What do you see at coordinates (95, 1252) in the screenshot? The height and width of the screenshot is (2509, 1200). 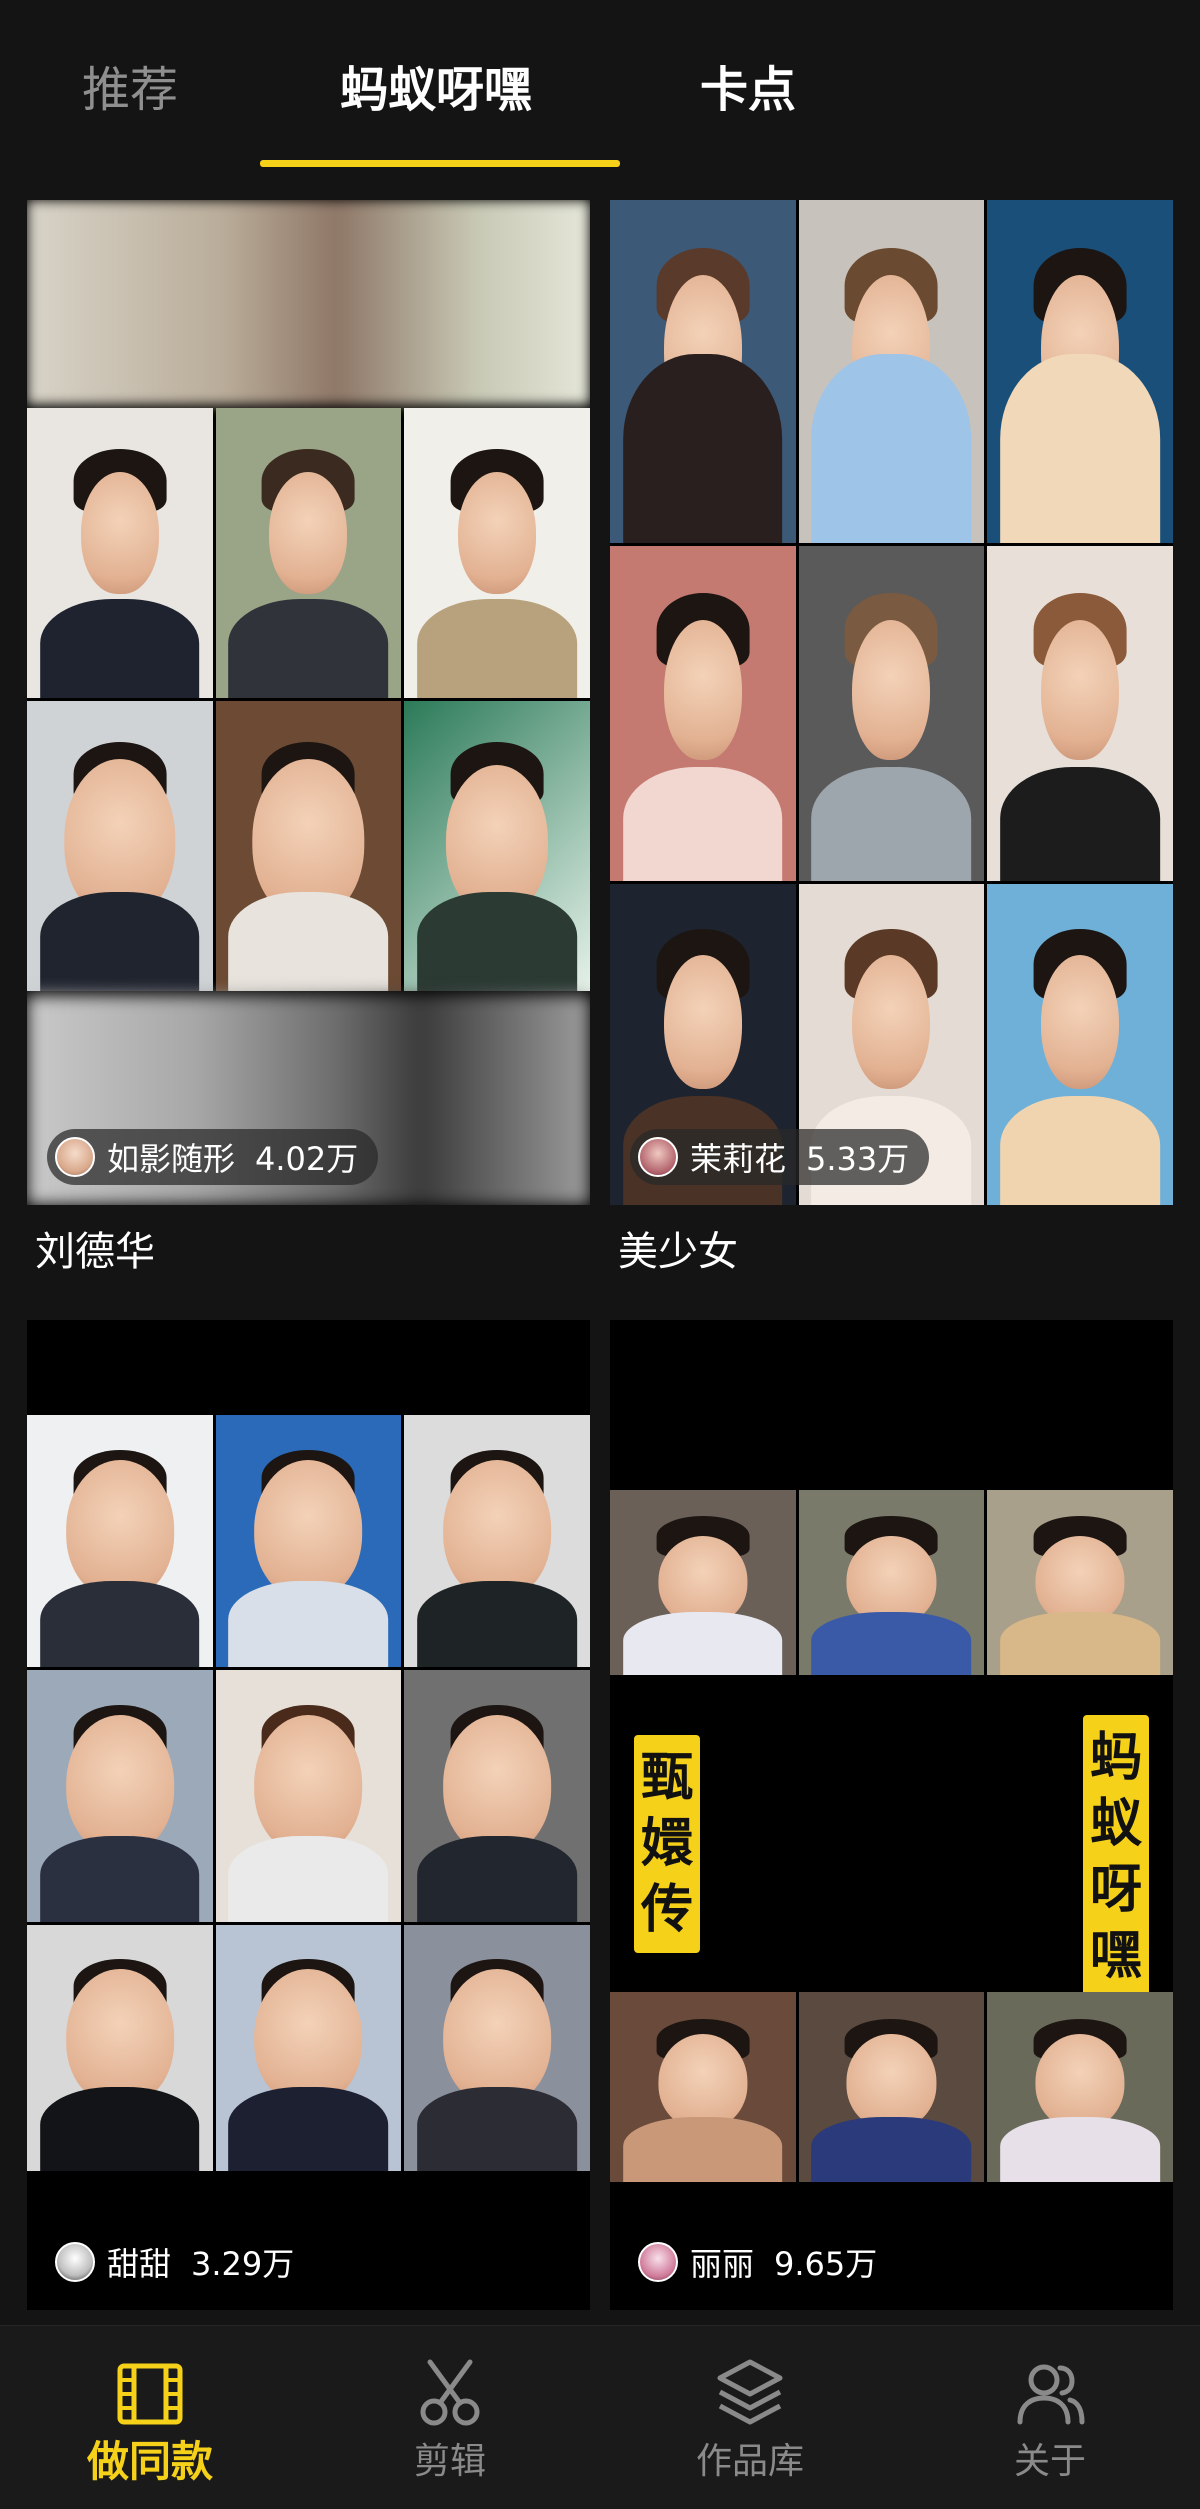 I see `template-title: 刘德华` at bounding box center [95, 1252].